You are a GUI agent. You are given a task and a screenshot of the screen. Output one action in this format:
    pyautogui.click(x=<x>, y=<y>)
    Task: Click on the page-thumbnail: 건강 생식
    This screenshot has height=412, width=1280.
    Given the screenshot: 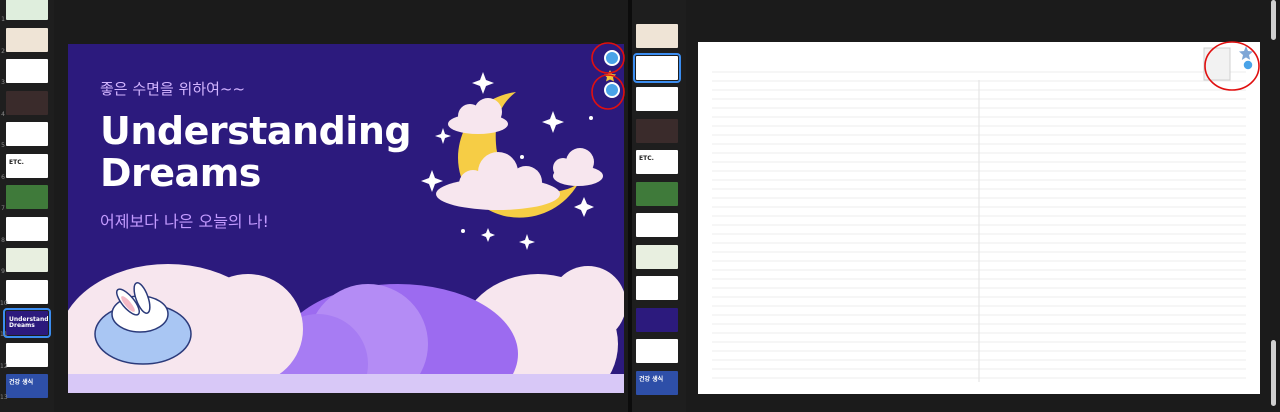 What is the action you would take?
    pyautogui.click(x=657, y=382)
    